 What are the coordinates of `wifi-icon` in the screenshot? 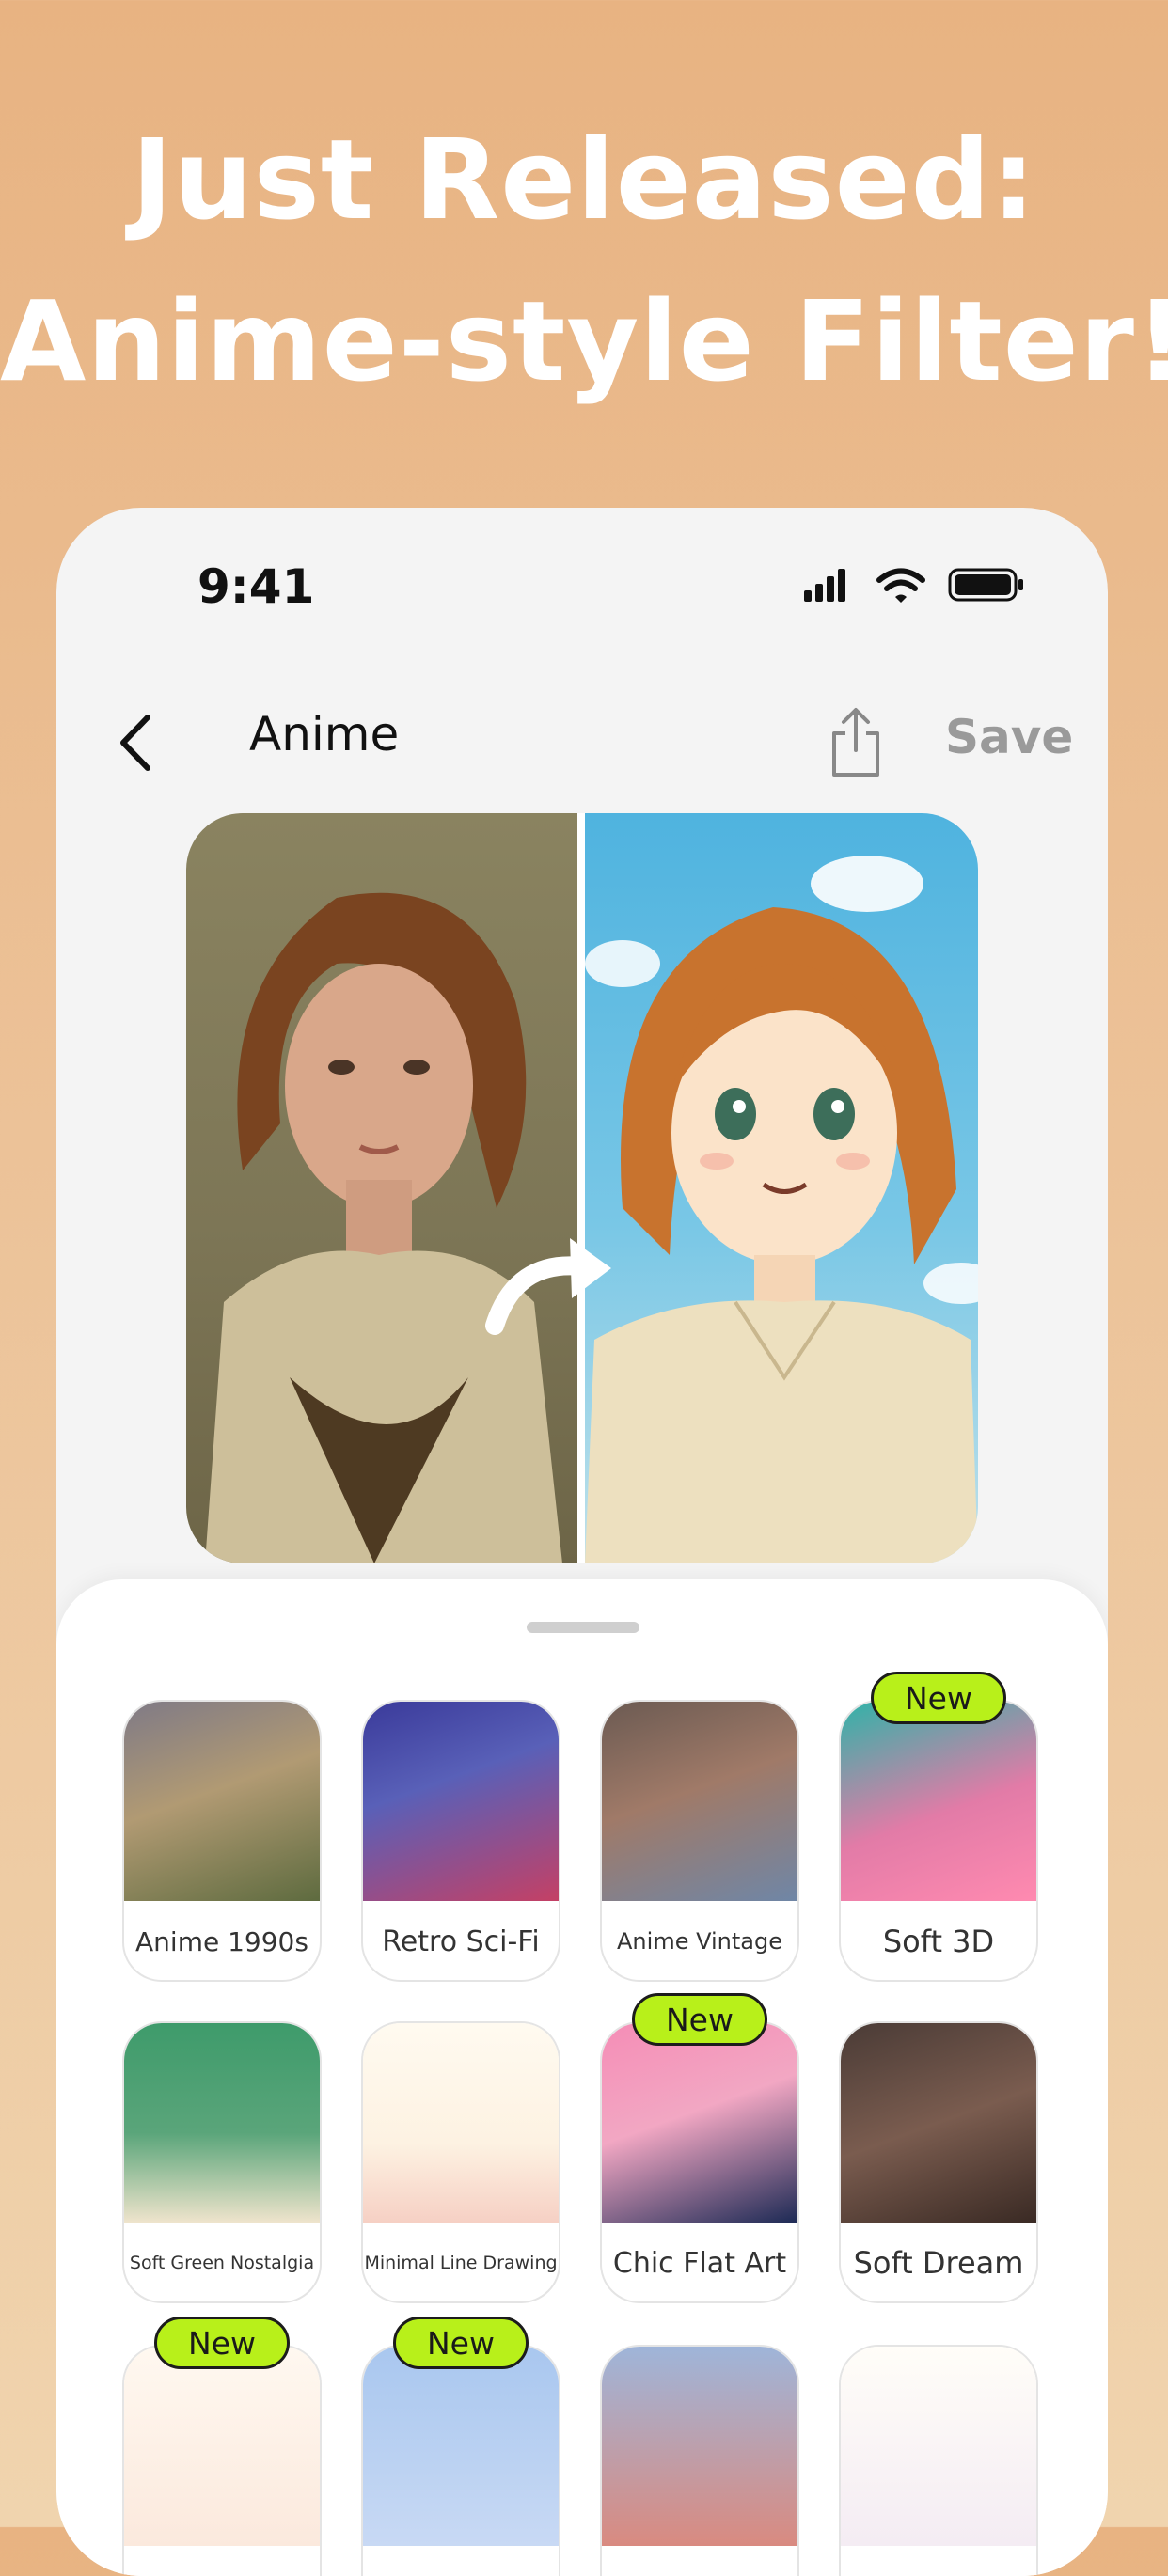 It's located at (900, 586).